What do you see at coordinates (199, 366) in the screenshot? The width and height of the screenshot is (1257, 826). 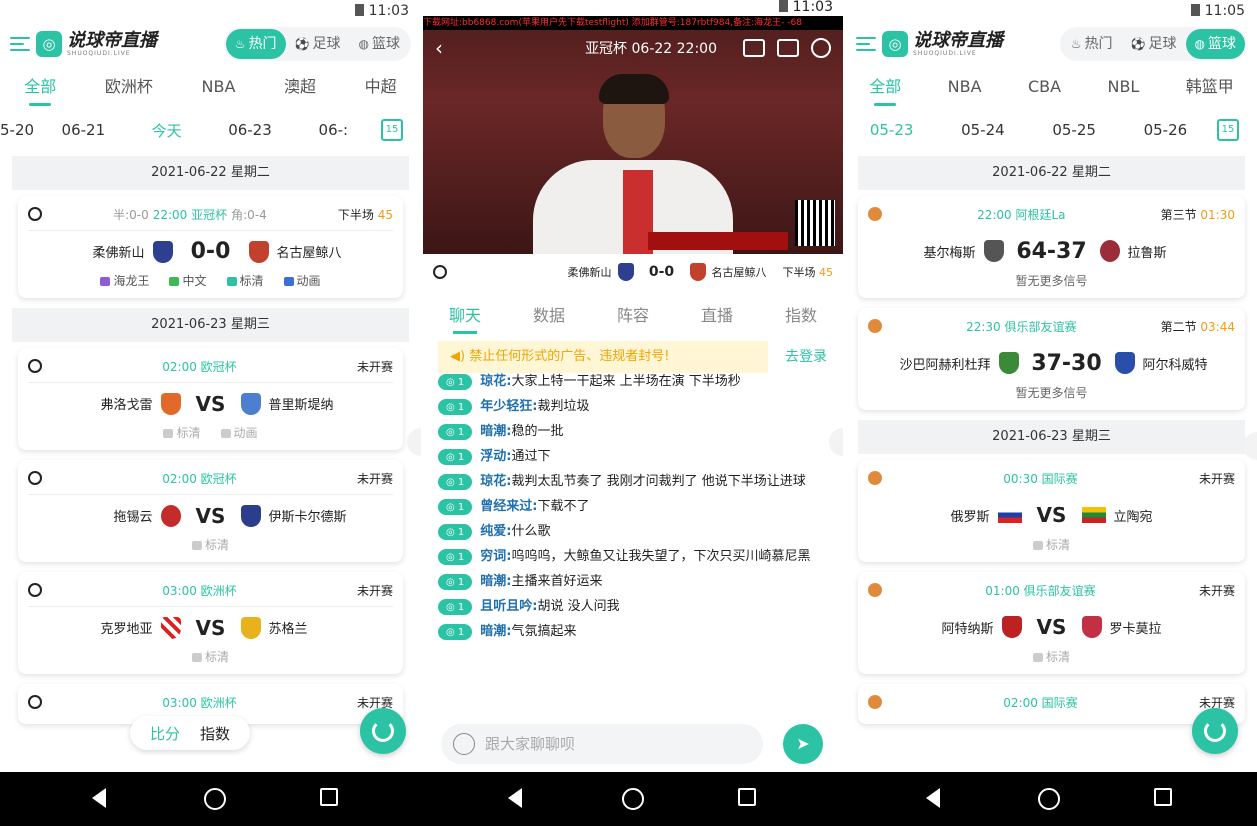 I see `match-time: 02:00 欧冠杯` at bounding box center [199, 366].